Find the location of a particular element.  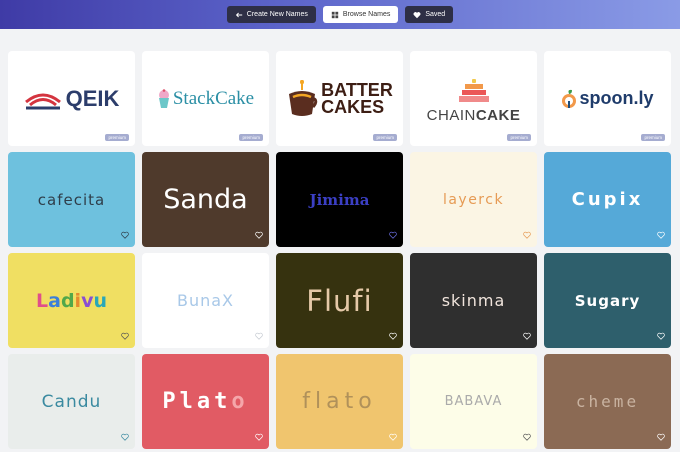

name-text: layerck is located at coordinates (473, 199).